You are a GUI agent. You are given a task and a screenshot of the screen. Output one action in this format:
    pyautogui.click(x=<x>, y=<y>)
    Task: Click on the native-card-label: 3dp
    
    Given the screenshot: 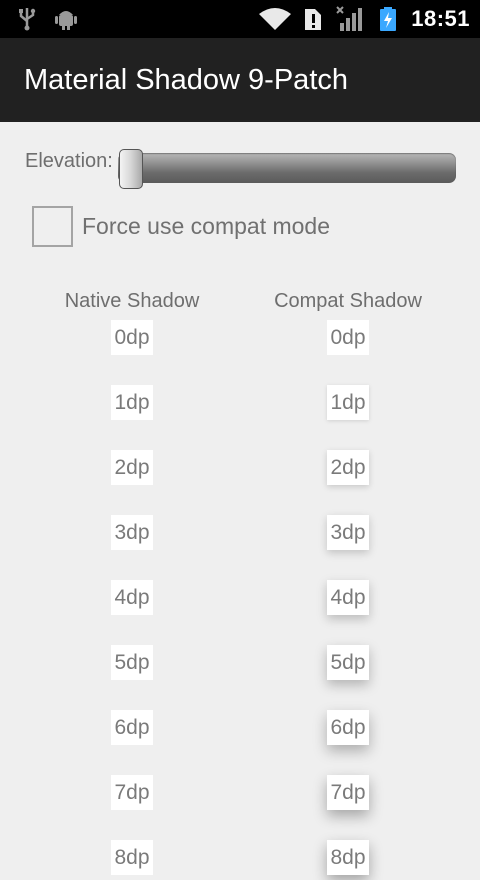 What is the action you would take?
    pyautogui.click(x=132, y=532)
    